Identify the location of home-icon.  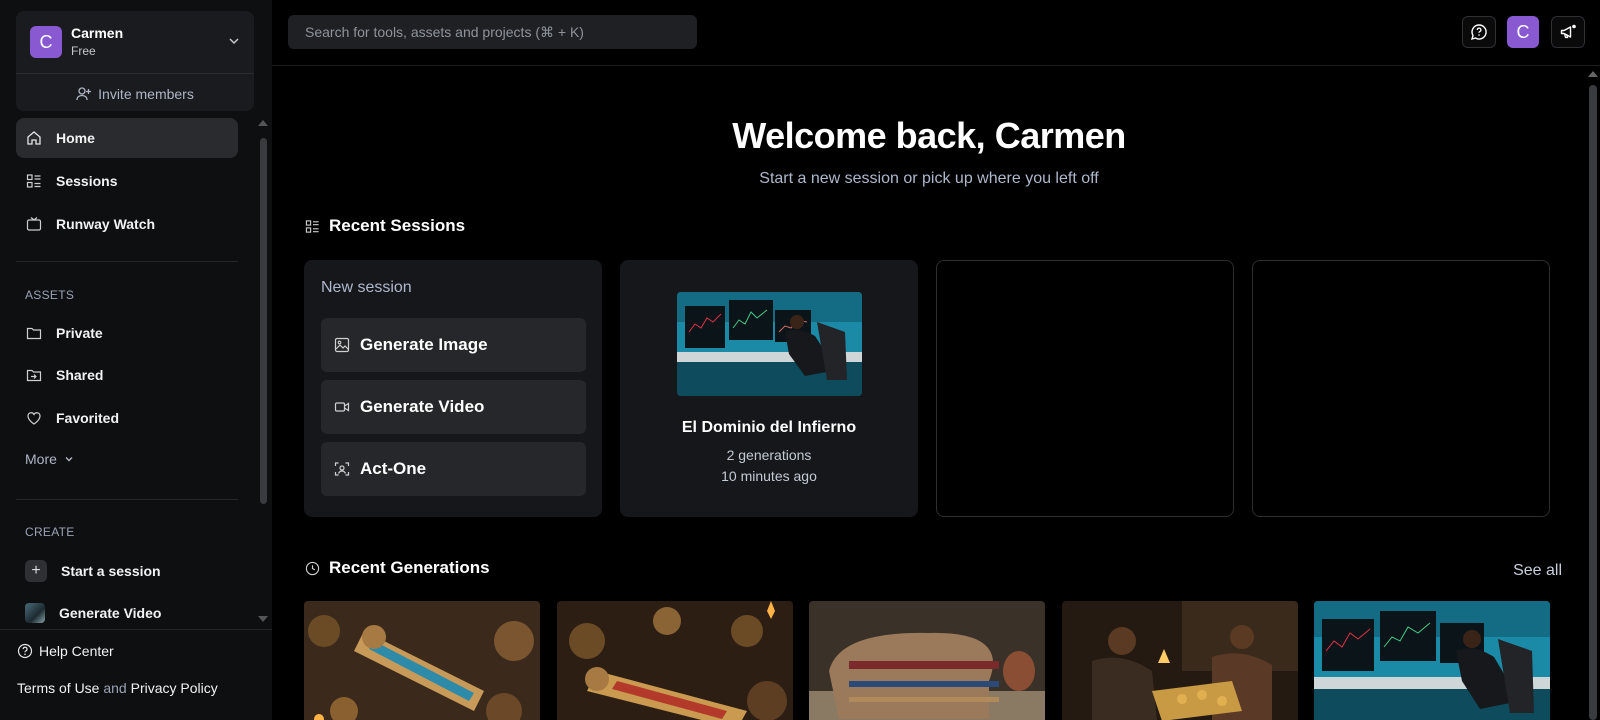
(34, 138).